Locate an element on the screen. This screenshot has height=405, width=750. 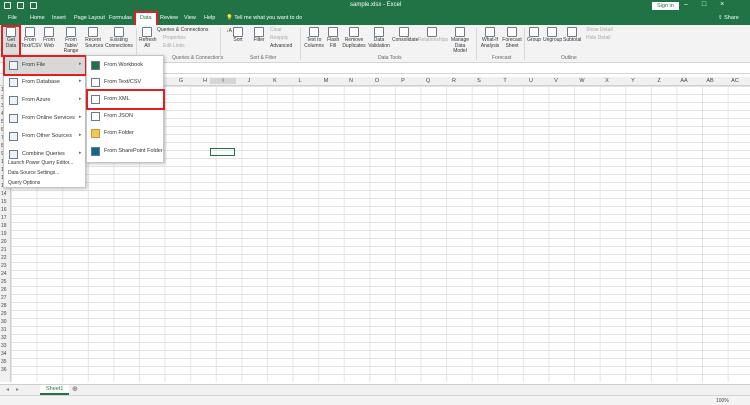
tab-view: View is located at coordinates (190, 18).